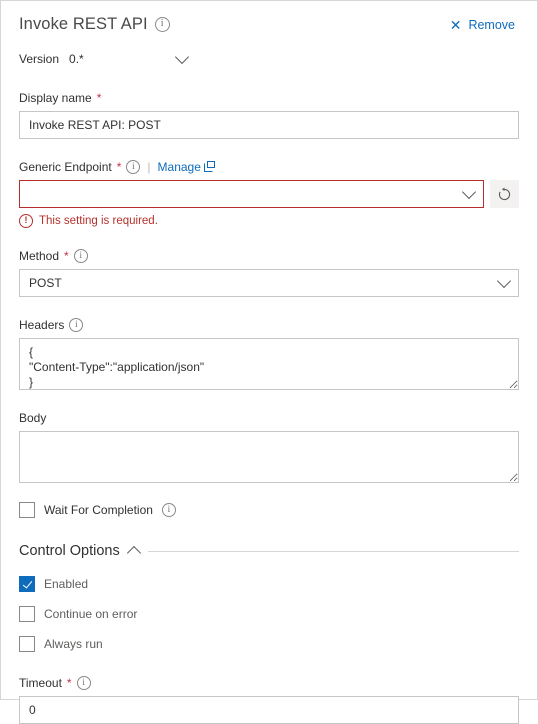 The width and height of the screenshot is (538, 724). What do you see at coordinates (66, 584) in the screenshot?
I see `enabled-label: Enabled` at bounding box center [66, 584].